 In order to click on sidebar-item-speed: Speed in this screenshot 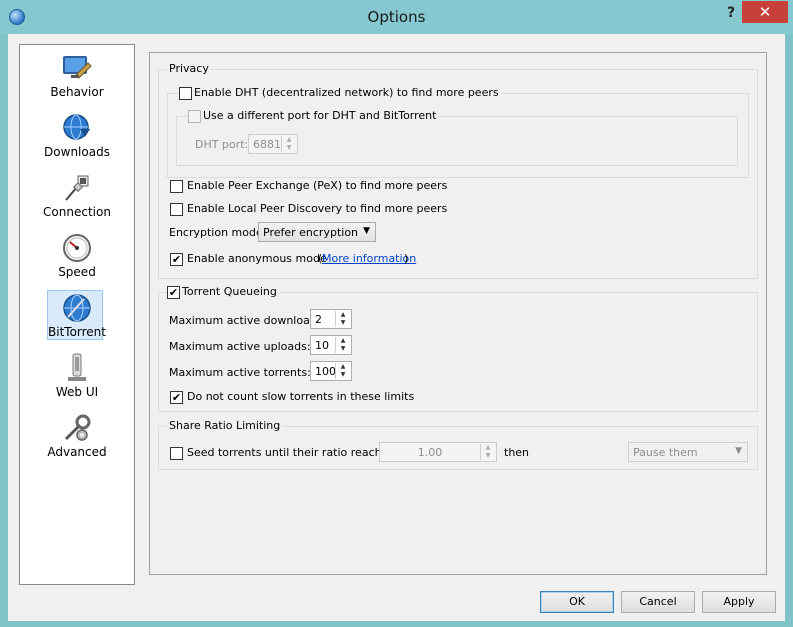, I will do `click(77, 258)`.